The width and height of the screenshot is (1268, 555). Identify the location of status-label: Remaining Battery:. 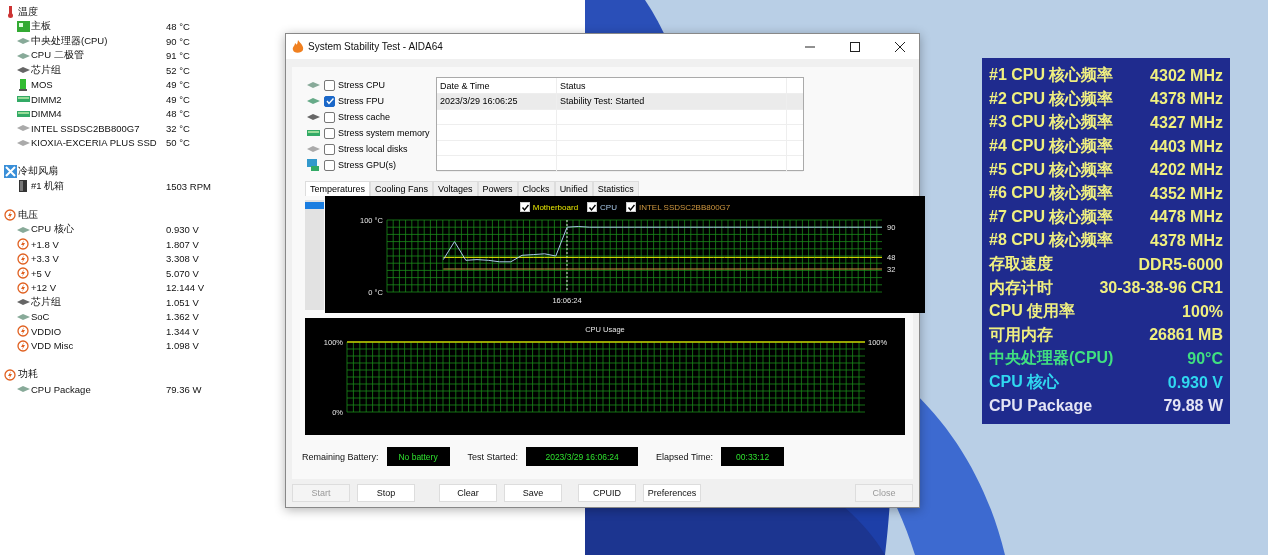
(340, 456).